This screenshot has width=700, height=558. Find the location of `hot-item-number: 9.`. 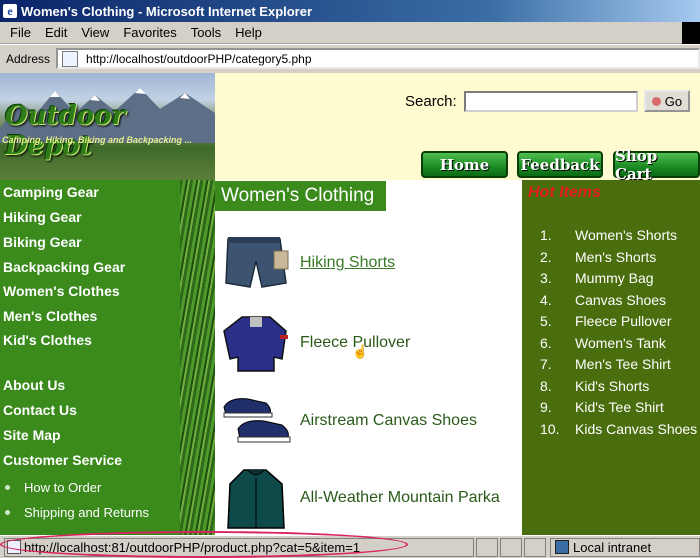

hot-item-number: 9. is located at coordinates (546, 407).